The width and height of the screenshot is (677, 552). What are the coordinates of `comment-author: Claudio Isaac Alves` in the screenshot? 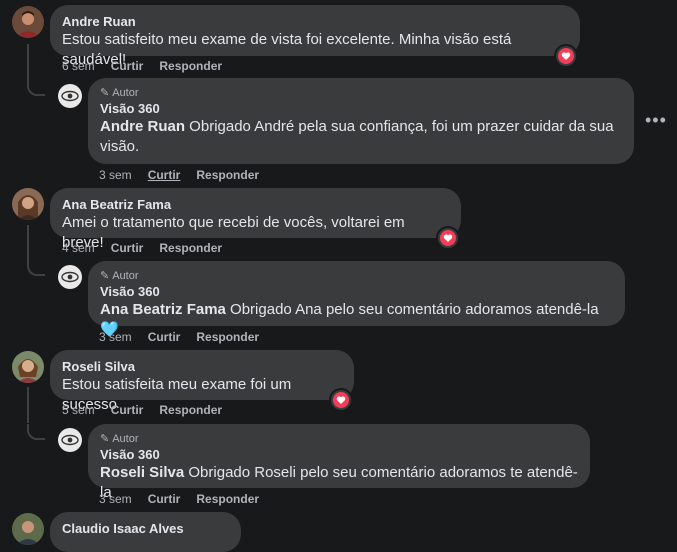 It's located at (145, 528).